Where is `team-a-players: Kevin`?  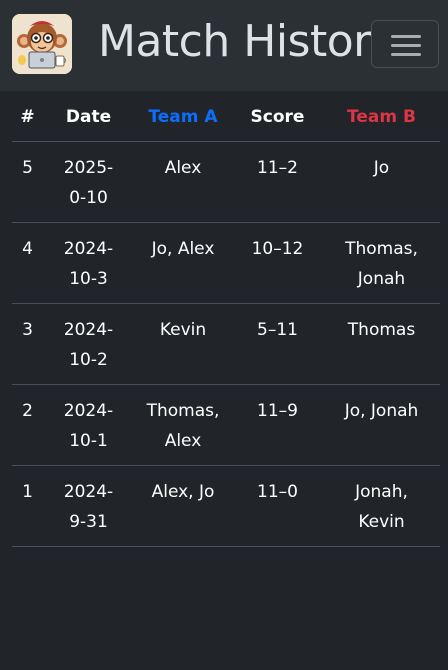 team-a-players: Kevin is located at coordinates (183, 344).